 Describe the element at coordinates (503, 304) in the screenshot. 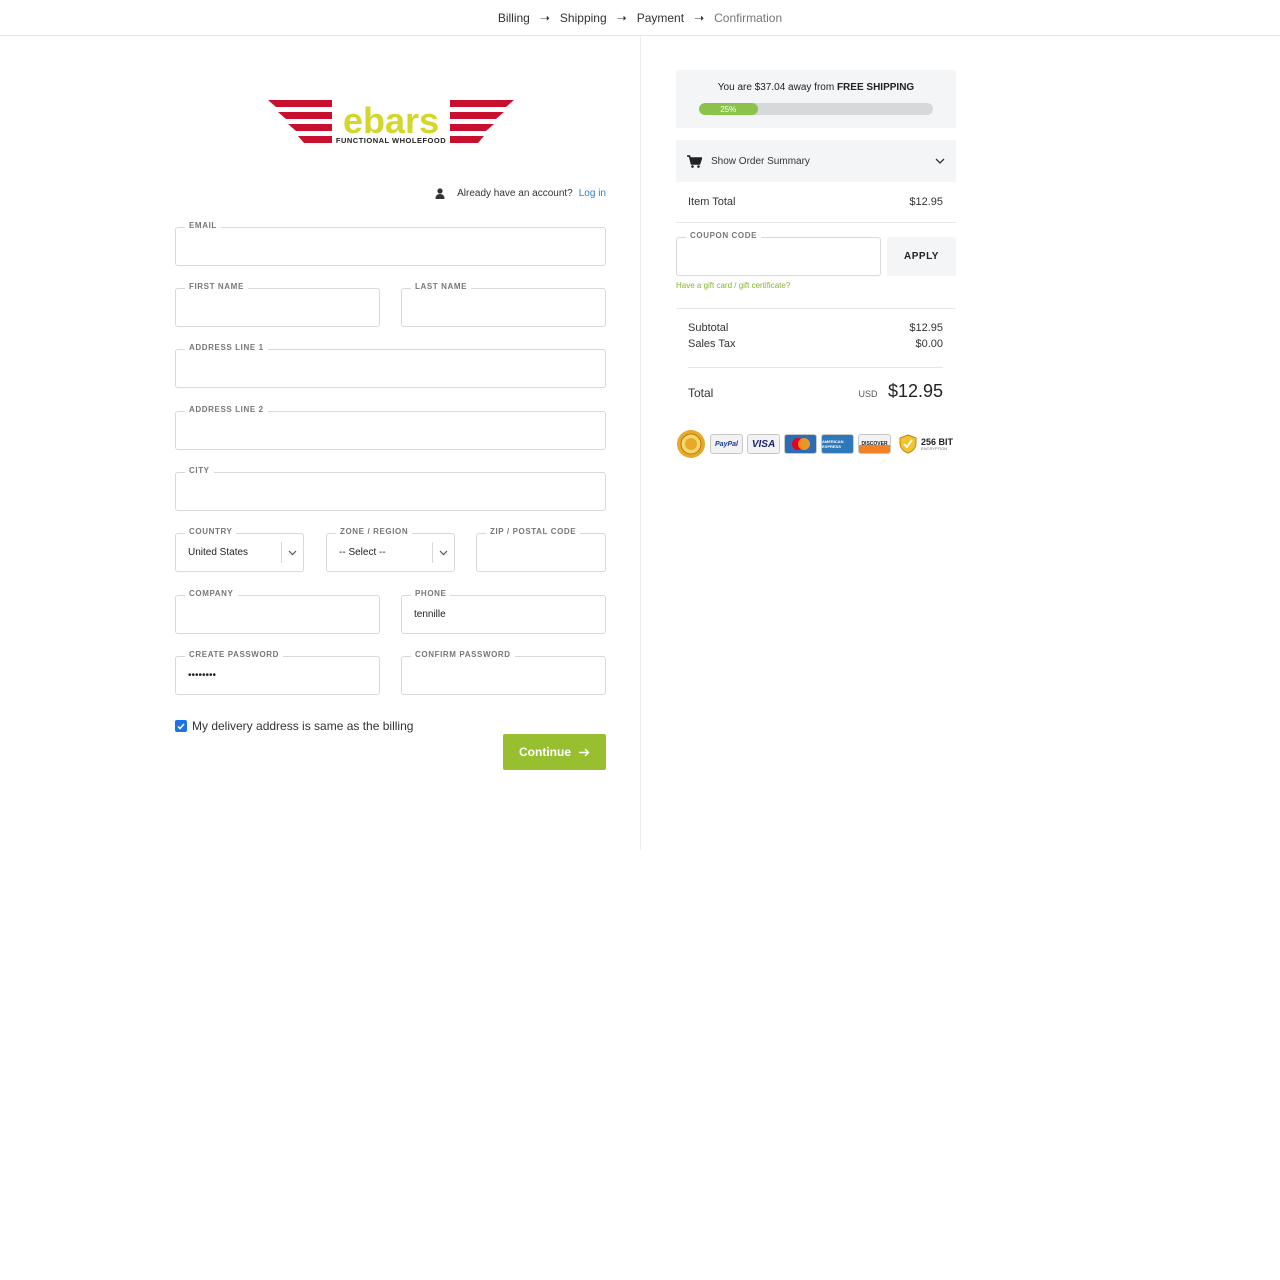

I see `last-name-field: LAST NAME` at that location.